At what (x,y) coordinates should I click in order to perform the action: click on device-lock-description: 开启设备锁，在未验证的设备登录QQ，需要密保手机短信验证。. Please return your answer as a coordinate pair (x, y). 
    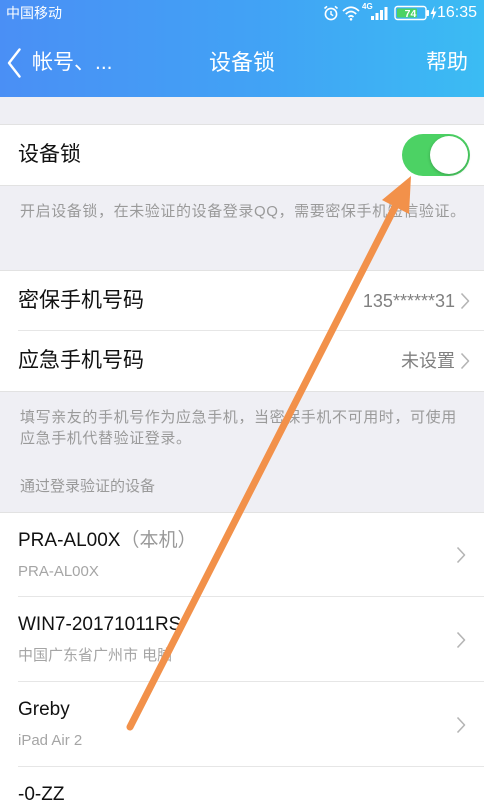
    Looking at the image, I should click on (243, 211).